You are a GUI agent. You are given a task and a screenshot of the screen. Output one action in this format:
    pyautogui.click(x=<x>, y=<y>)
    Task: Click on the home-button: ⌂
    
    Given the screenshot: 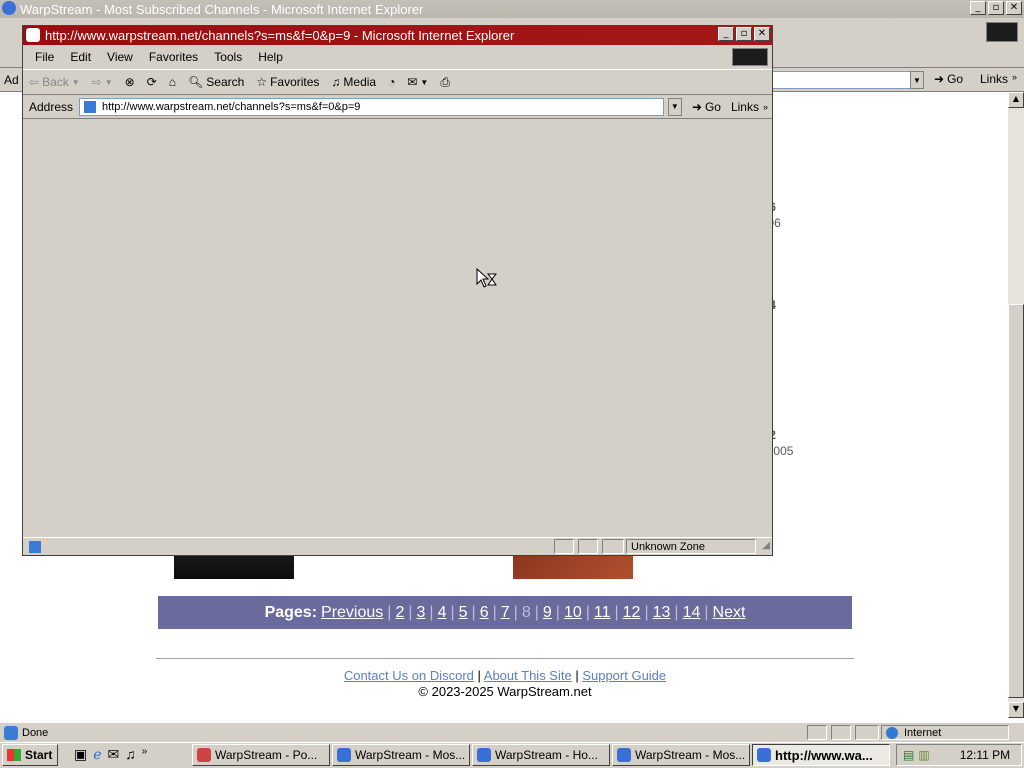 What is the action you would take?
    pyautogui.click(x=172, y=82)
    